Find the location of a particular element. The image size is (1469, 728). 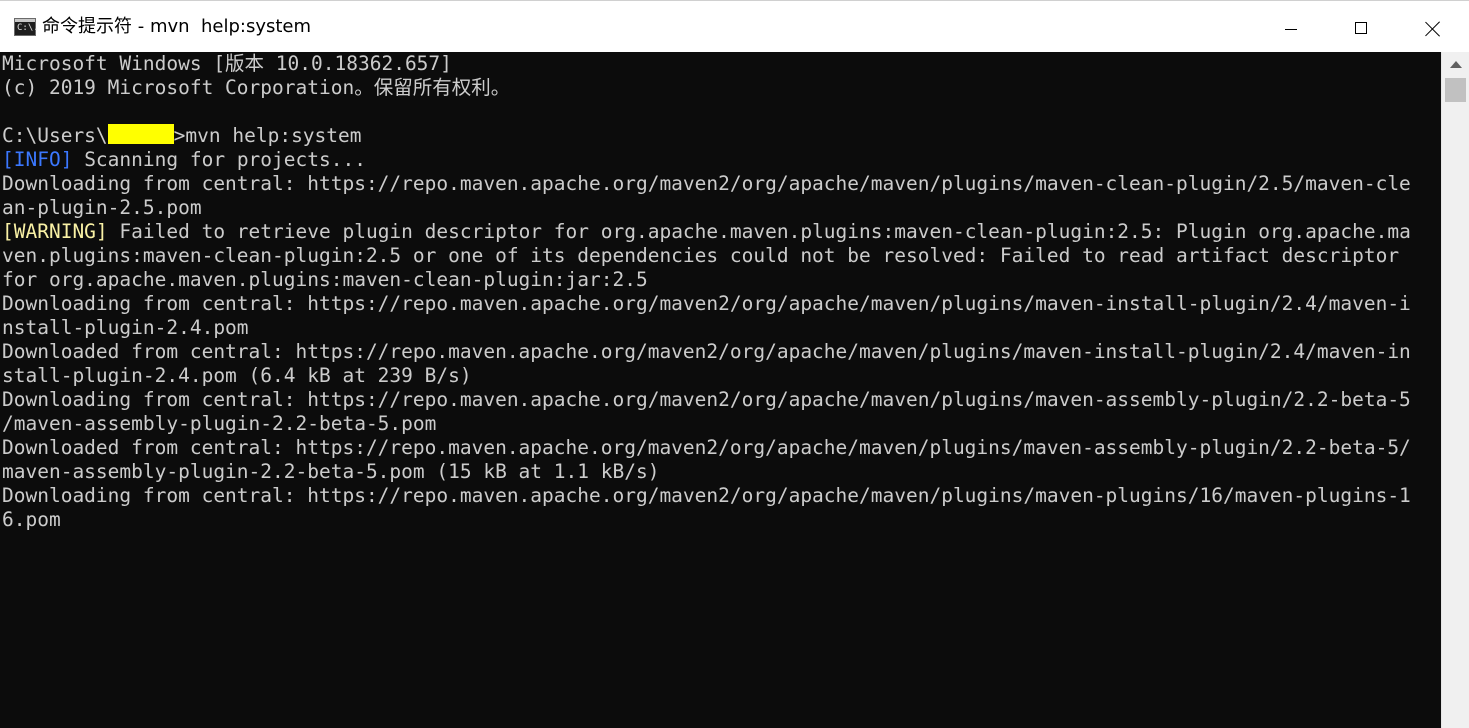

console-line: an-plugin-2.5.pom is located at coordinates (721, 208).